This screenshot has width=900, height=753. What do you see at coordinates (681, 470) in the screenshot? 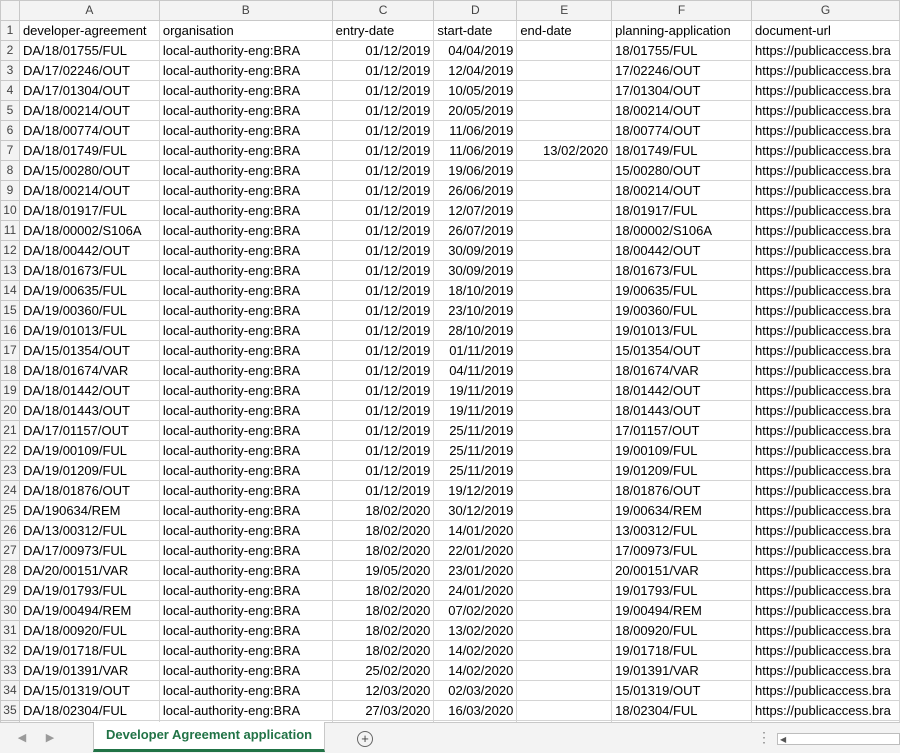
I see `table-cell: 19/01209/FUL` at bounding box center [681, 470].